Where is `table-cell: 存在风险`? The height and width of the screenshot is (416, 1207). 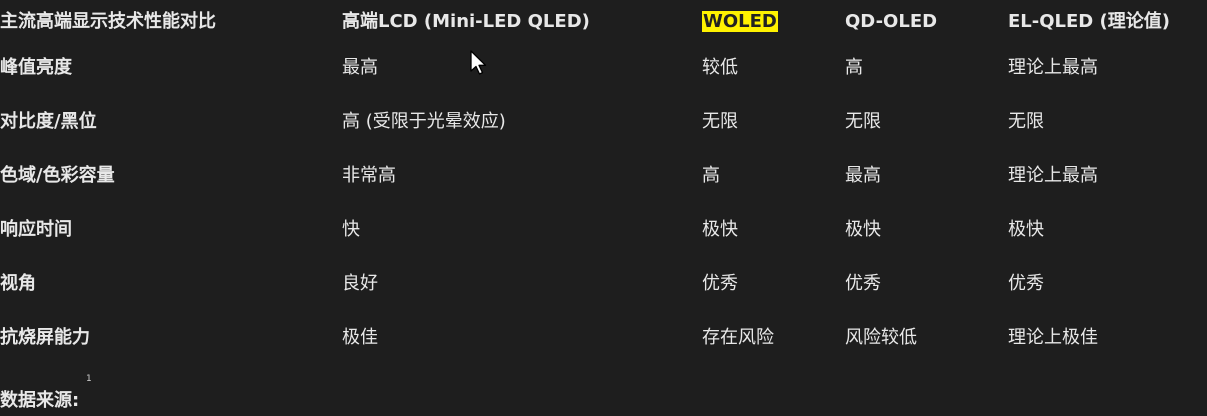 table-cell: 存在风险 is located at coordinates (738, 337).